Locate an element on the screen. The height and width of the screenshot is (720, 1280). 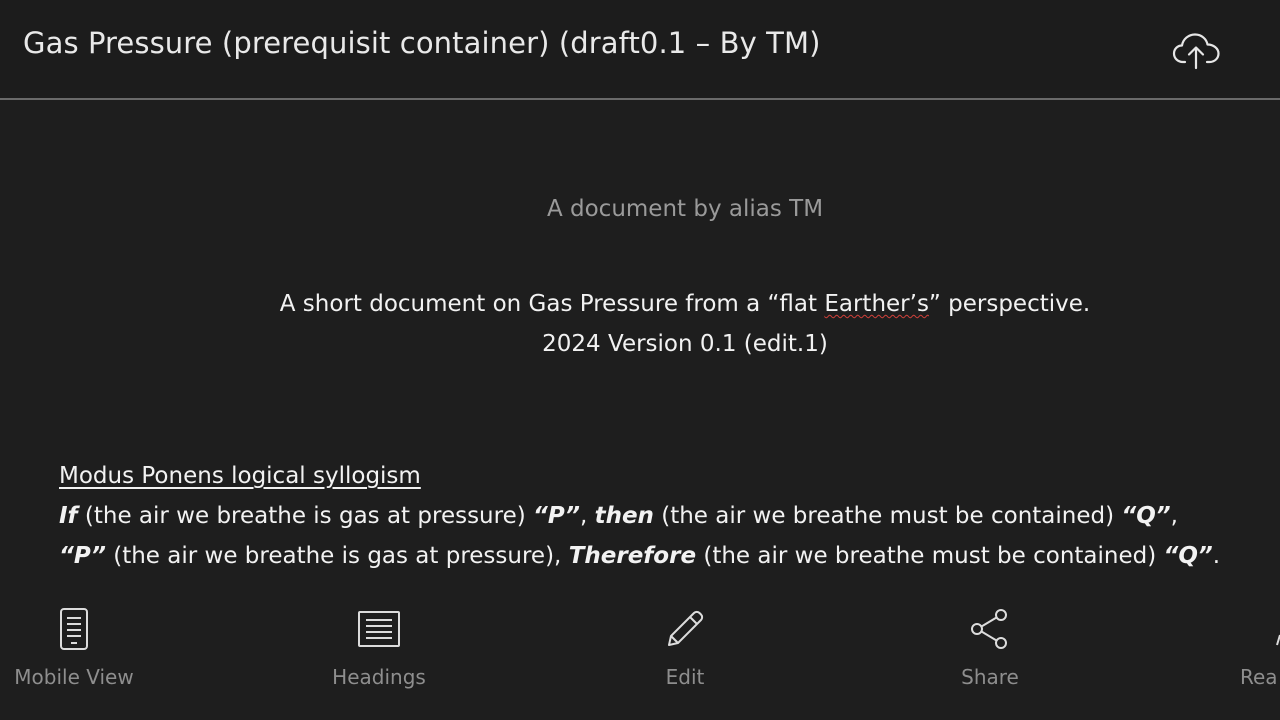
share-label: Share is located at coordinates (990, 677).